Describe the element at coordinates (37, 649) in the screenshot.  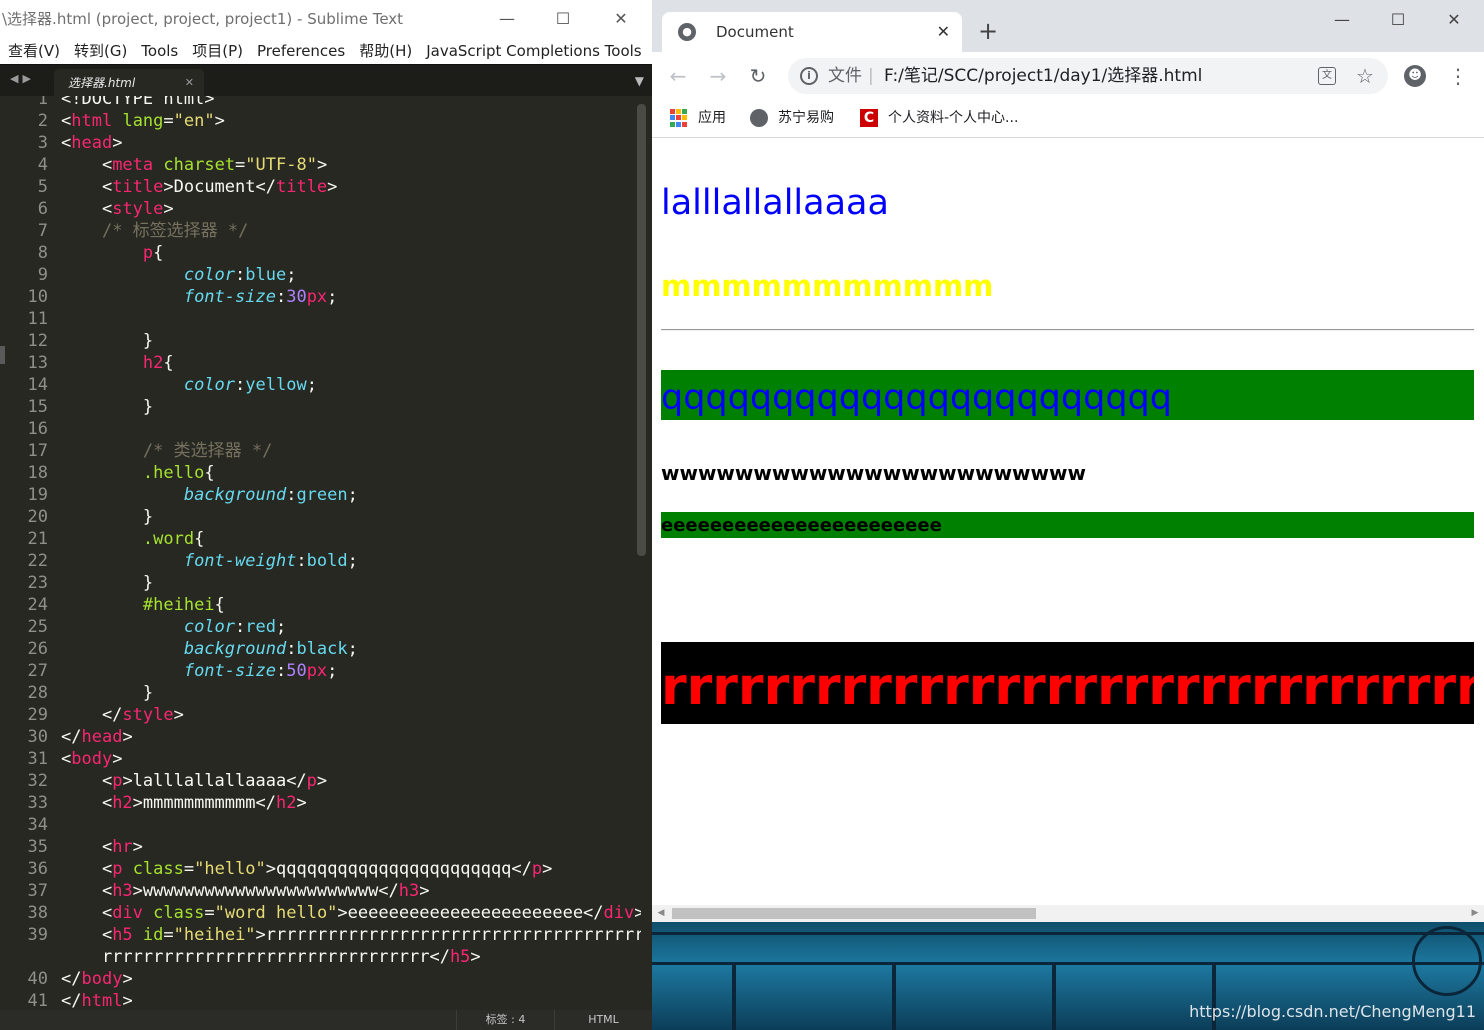
I see `line-number: 26` at that location.